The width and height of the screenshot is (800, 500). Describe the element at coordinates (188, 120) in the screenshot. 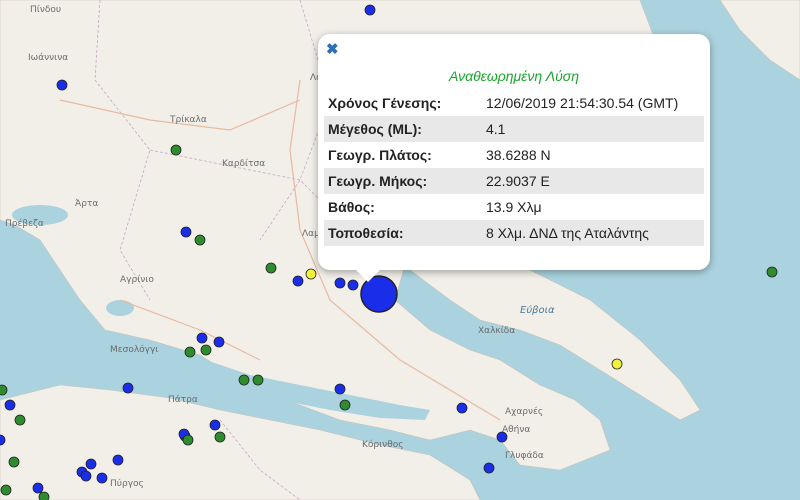

I see `place-trikala: Τρίκαλα` at that location.